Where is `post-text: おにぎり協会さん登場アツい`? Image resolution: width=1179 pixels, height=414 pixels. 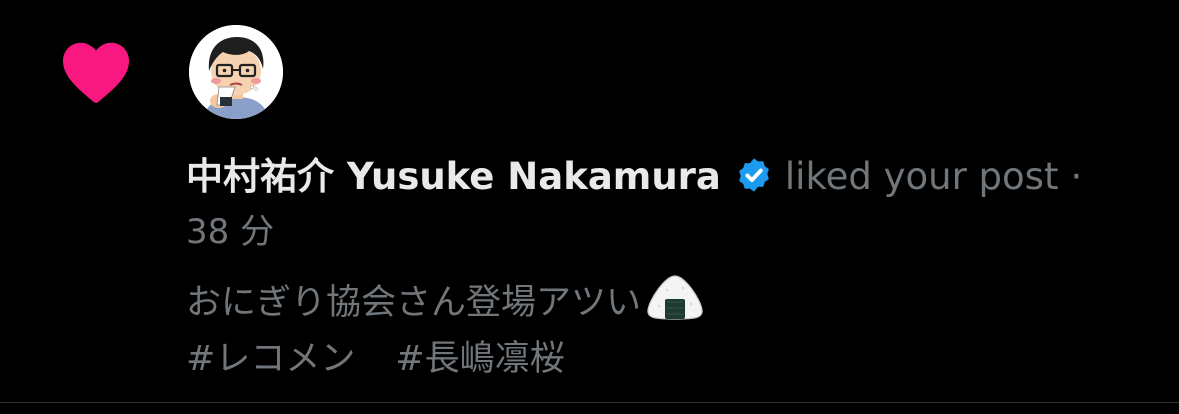 post-text: おにぎり協会さん登場アツい is located at coordinates (414, 303).